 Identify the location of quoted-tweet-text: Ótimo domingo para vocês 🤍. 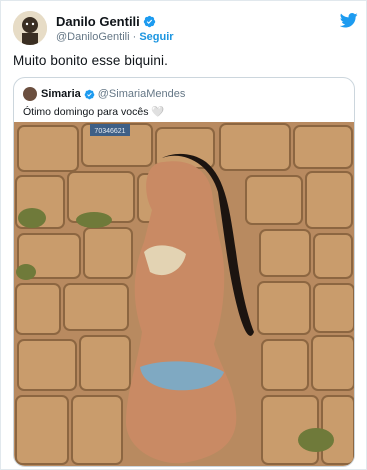
(93, 111).